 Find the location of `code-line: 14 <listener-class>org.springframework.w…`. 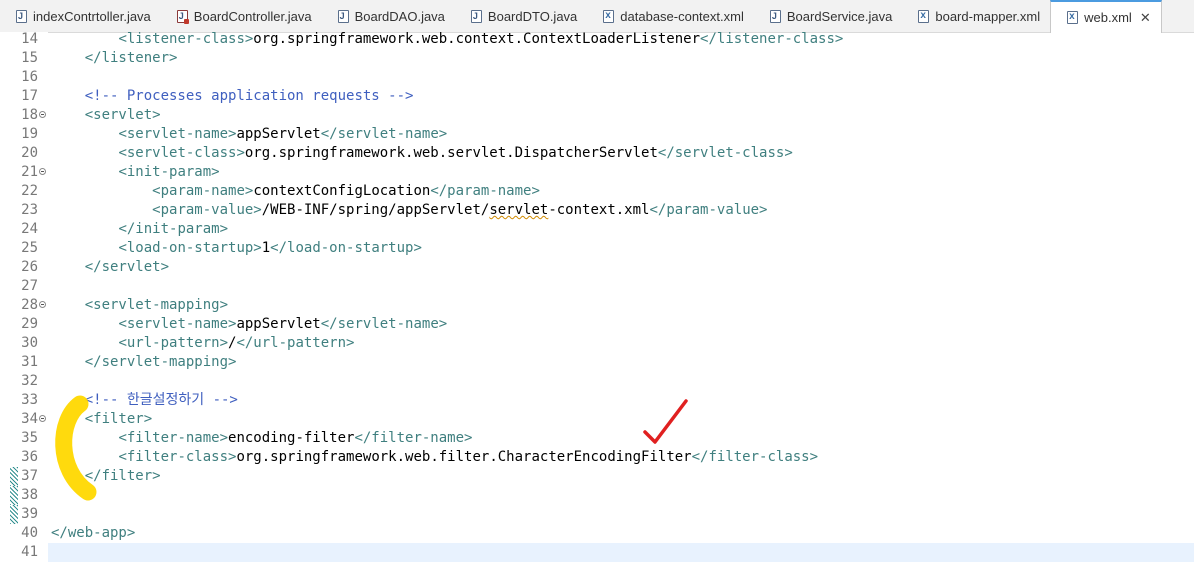

code-line: 14 <listener-class>org.springframework.w… is located at coordinates (597, 39).